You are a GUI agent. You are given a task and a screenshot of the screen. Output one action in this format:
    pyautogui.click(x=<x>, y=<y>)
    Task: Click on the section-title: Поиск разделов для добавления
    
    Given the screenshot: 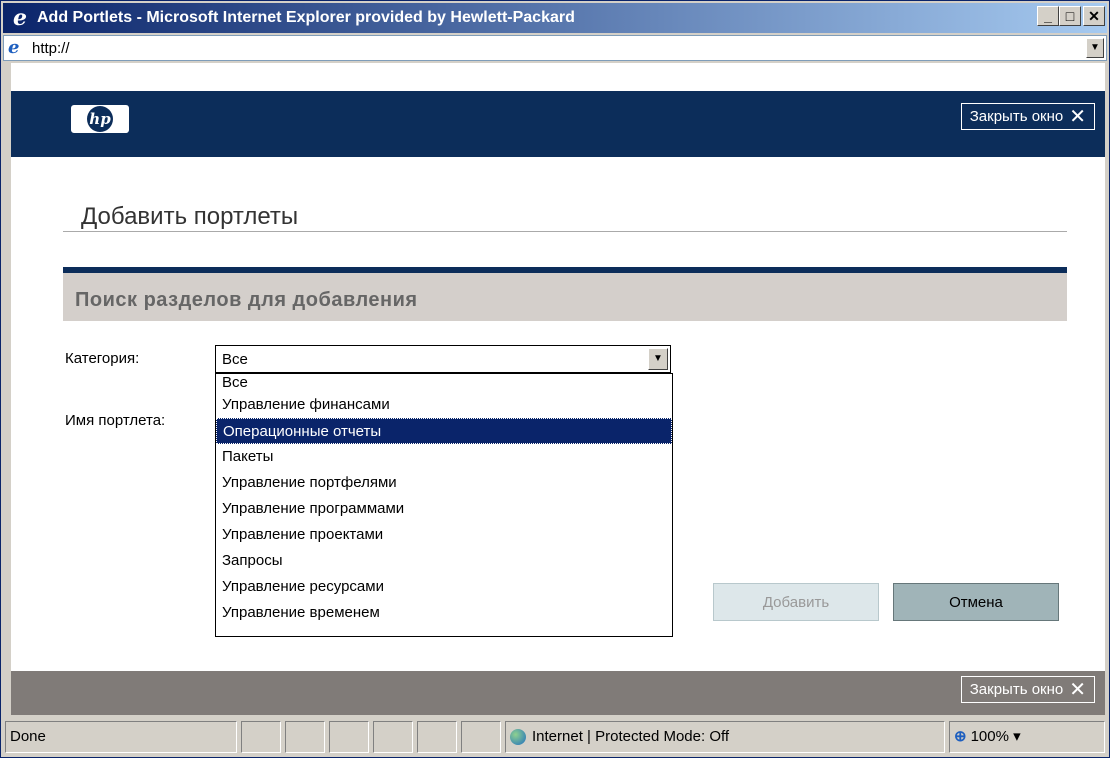 What is the action you would take?
    pyautogui.click(x=246, y=300)
    